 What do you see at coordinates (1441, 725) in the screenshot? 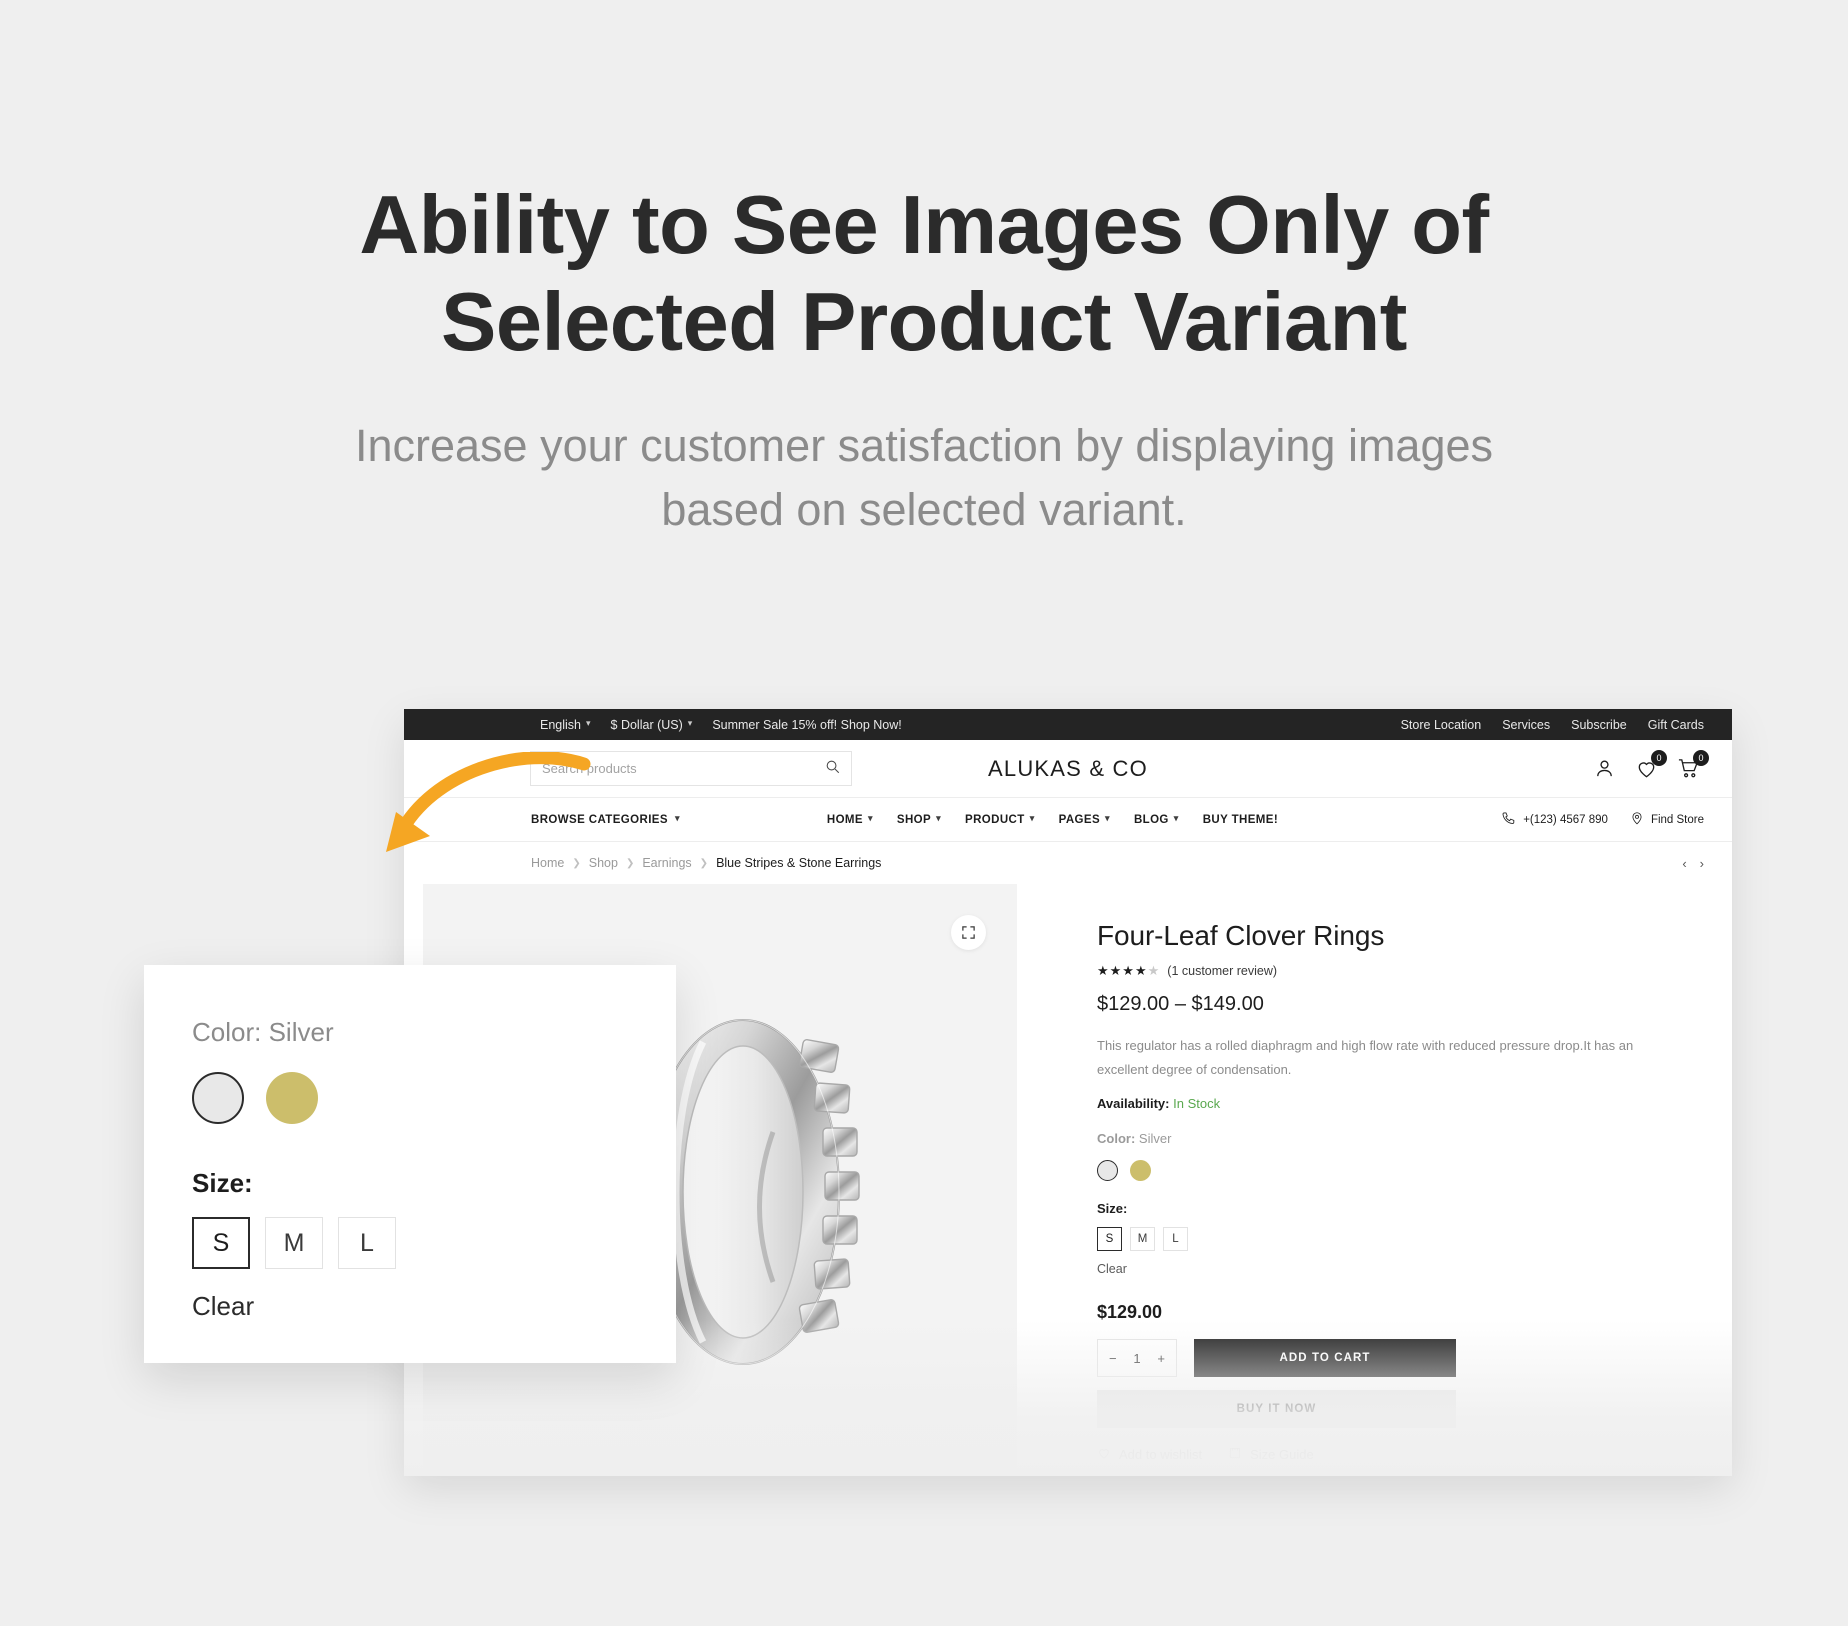
I see `topbar-link-store-location: Store Location` at bounding box center [1441, 725].